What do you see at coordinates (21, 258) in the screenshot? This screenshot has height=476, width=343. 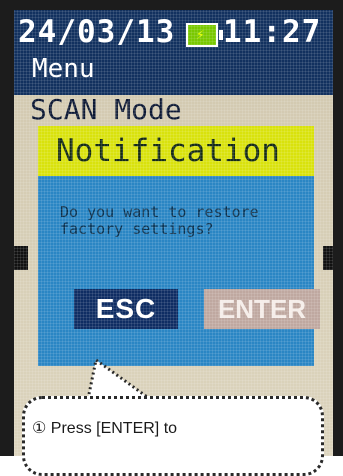 I see `screen-edge-left` at bounding box center [21, 258].